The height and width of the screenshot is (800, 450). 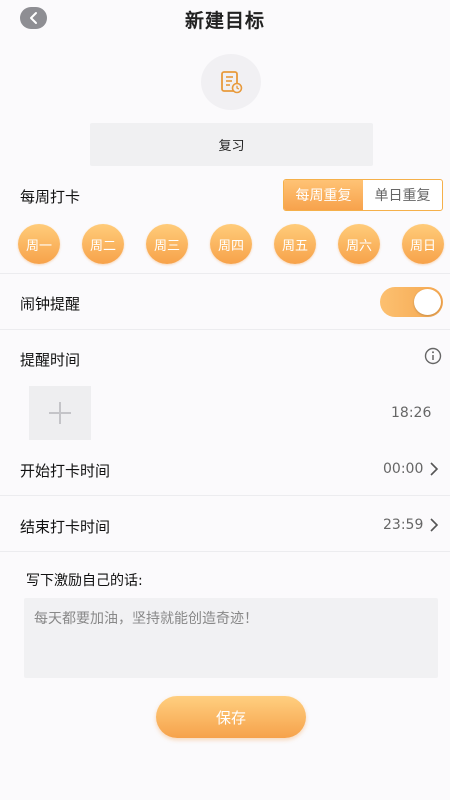 I want to click on single-day-repeat-option: 单日重复, so click(x=402, y=195).